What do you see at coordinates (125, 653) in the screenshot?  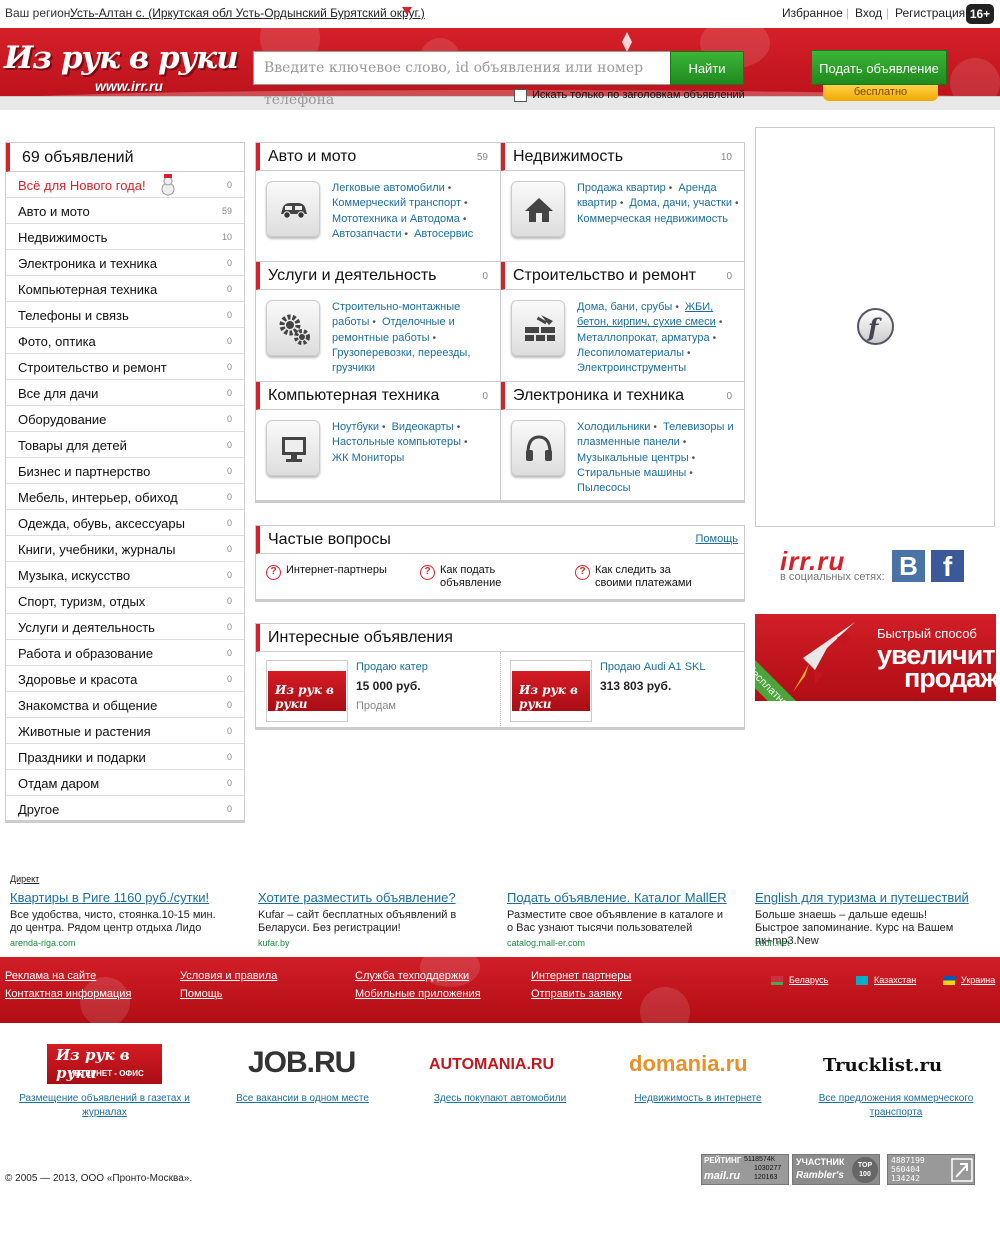 I see `sidebar-item-jobs: Работа и образование 0` at bounding box center [125, 653].